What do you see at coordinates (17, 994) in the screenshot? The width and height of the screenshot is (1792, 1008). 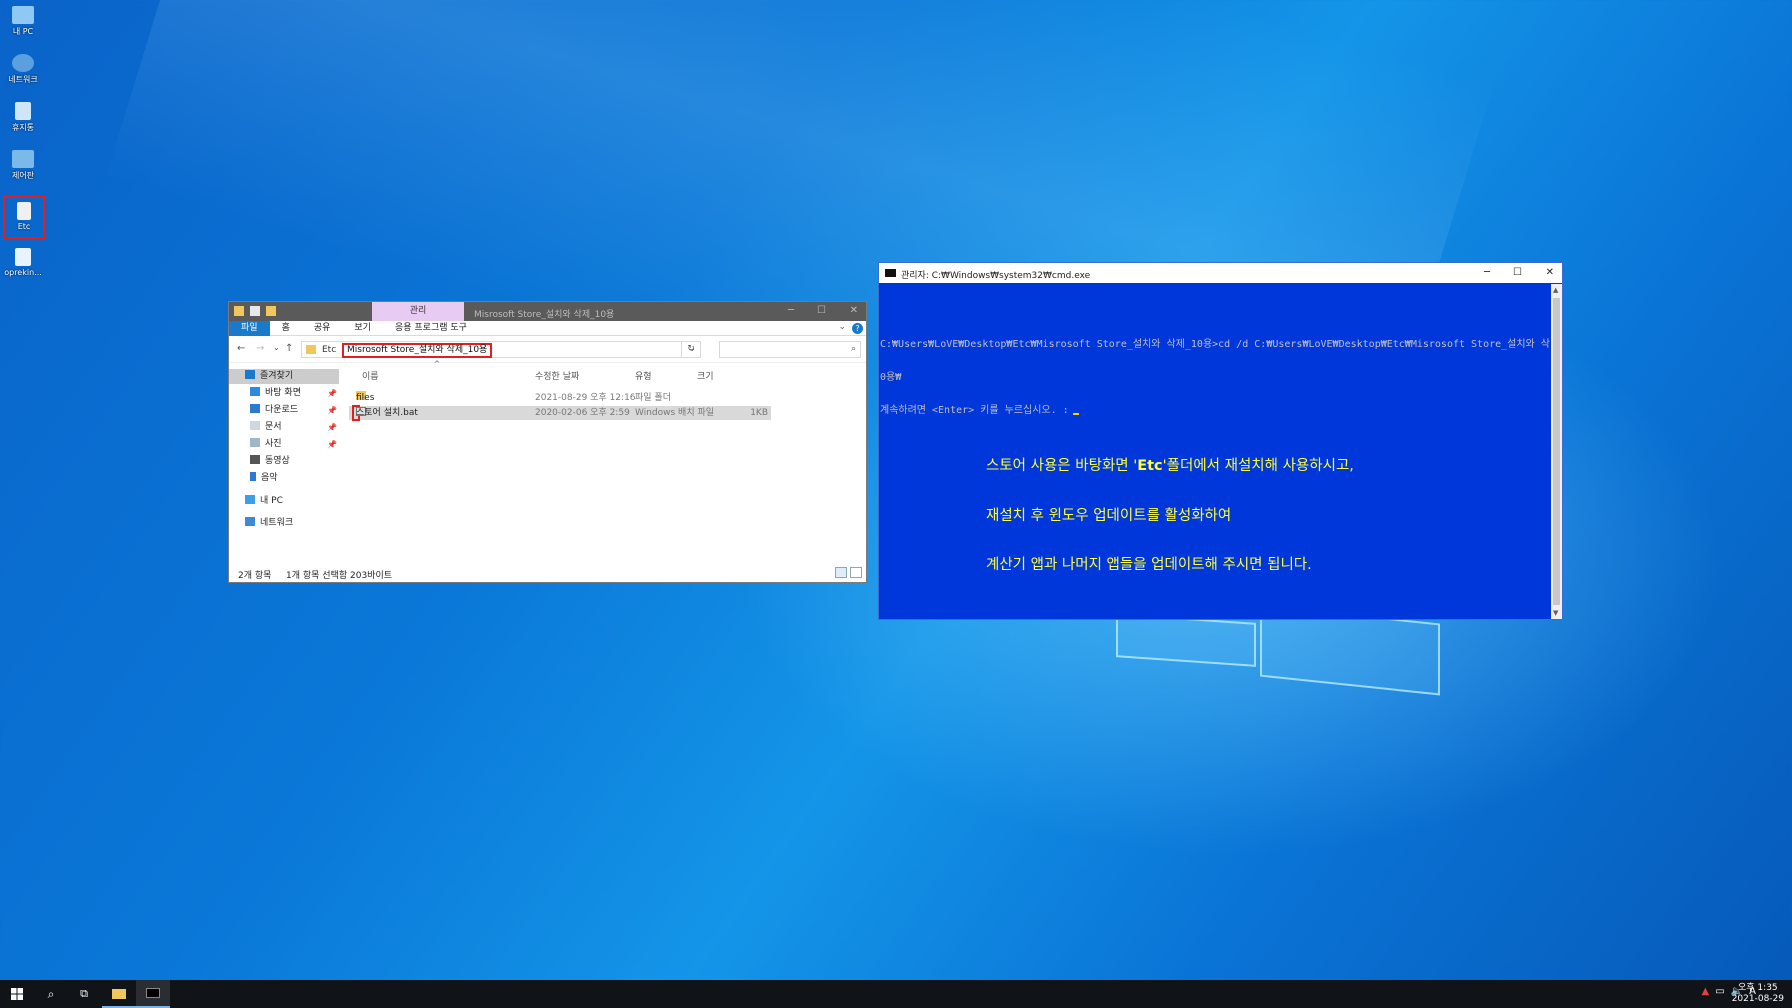 I see `start-windows-icon` at bounding box center [17, 994].